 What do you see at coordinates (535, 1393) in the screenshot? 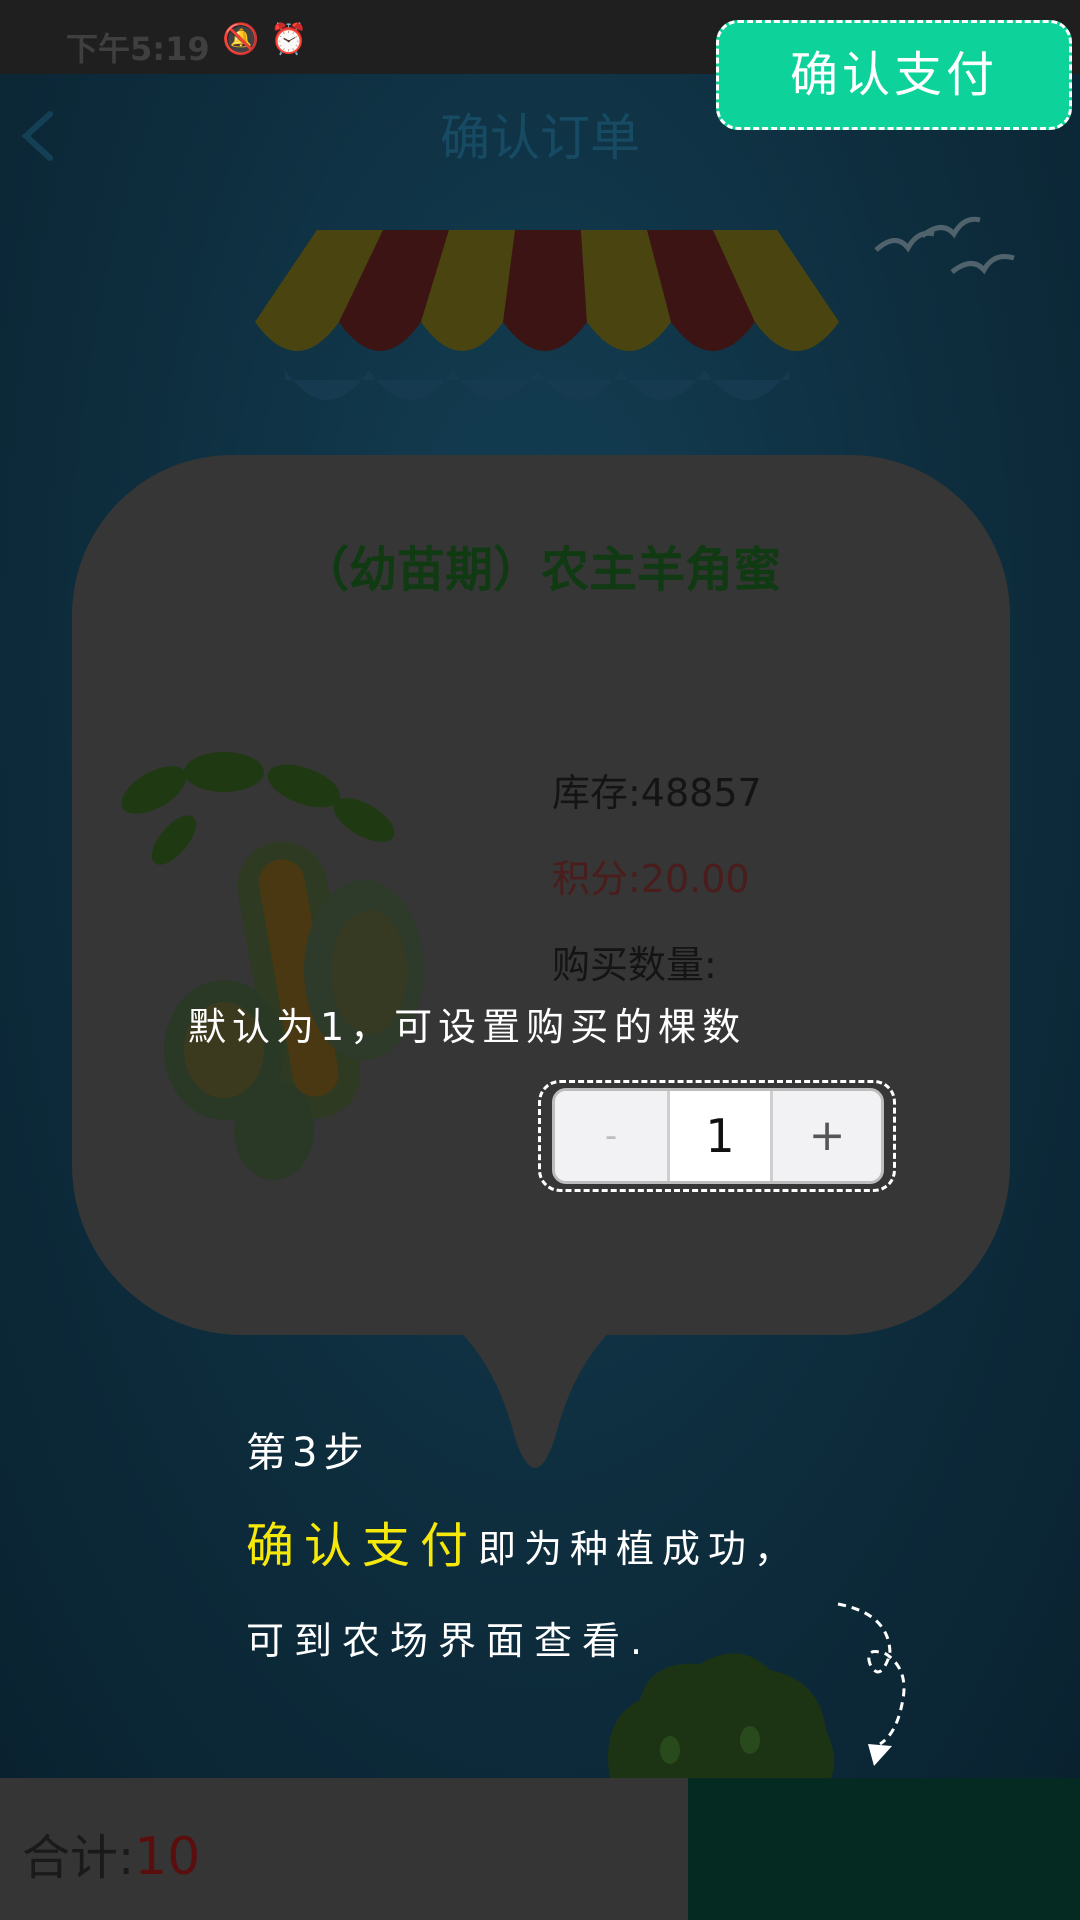
I see `card-tail` at bounding box center [535, 1393].